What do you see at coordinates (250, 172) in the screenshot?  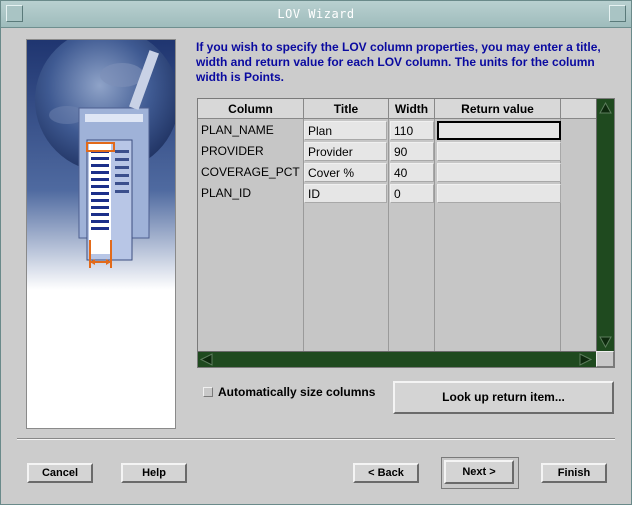 I see `row-3-column: COVERAGE_PCT` at bounding box center [250, 172].